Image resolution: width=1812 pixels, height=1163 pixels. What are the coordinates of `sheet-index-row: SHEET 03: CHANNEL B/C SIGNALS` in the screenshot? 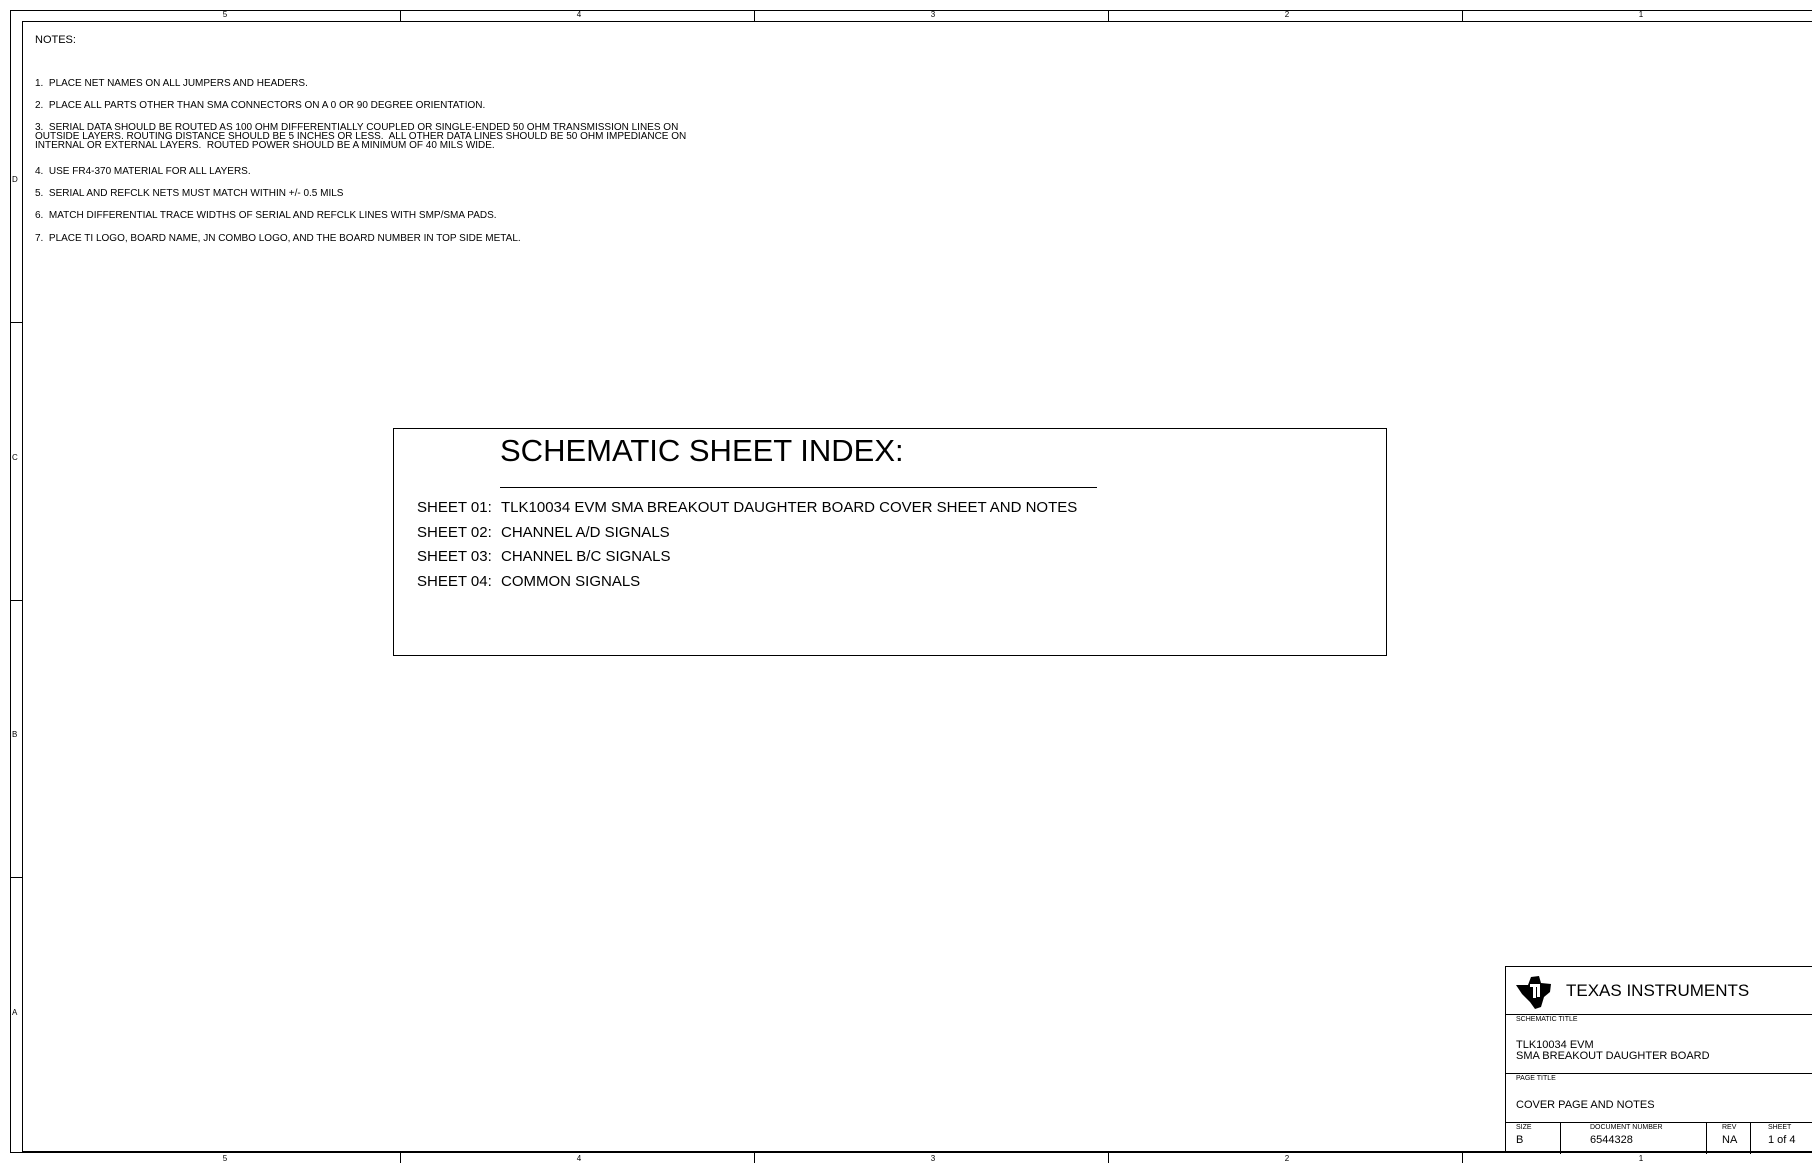 It's located at (544, 556).